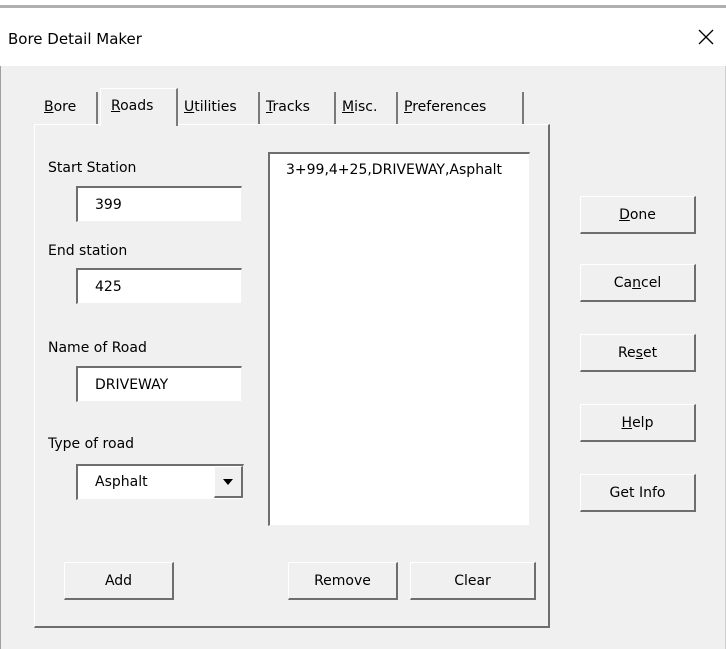 Image resolution: width=726 pixels, height=649 pixels. I want to click on done-button: Done, so click(638, 215).